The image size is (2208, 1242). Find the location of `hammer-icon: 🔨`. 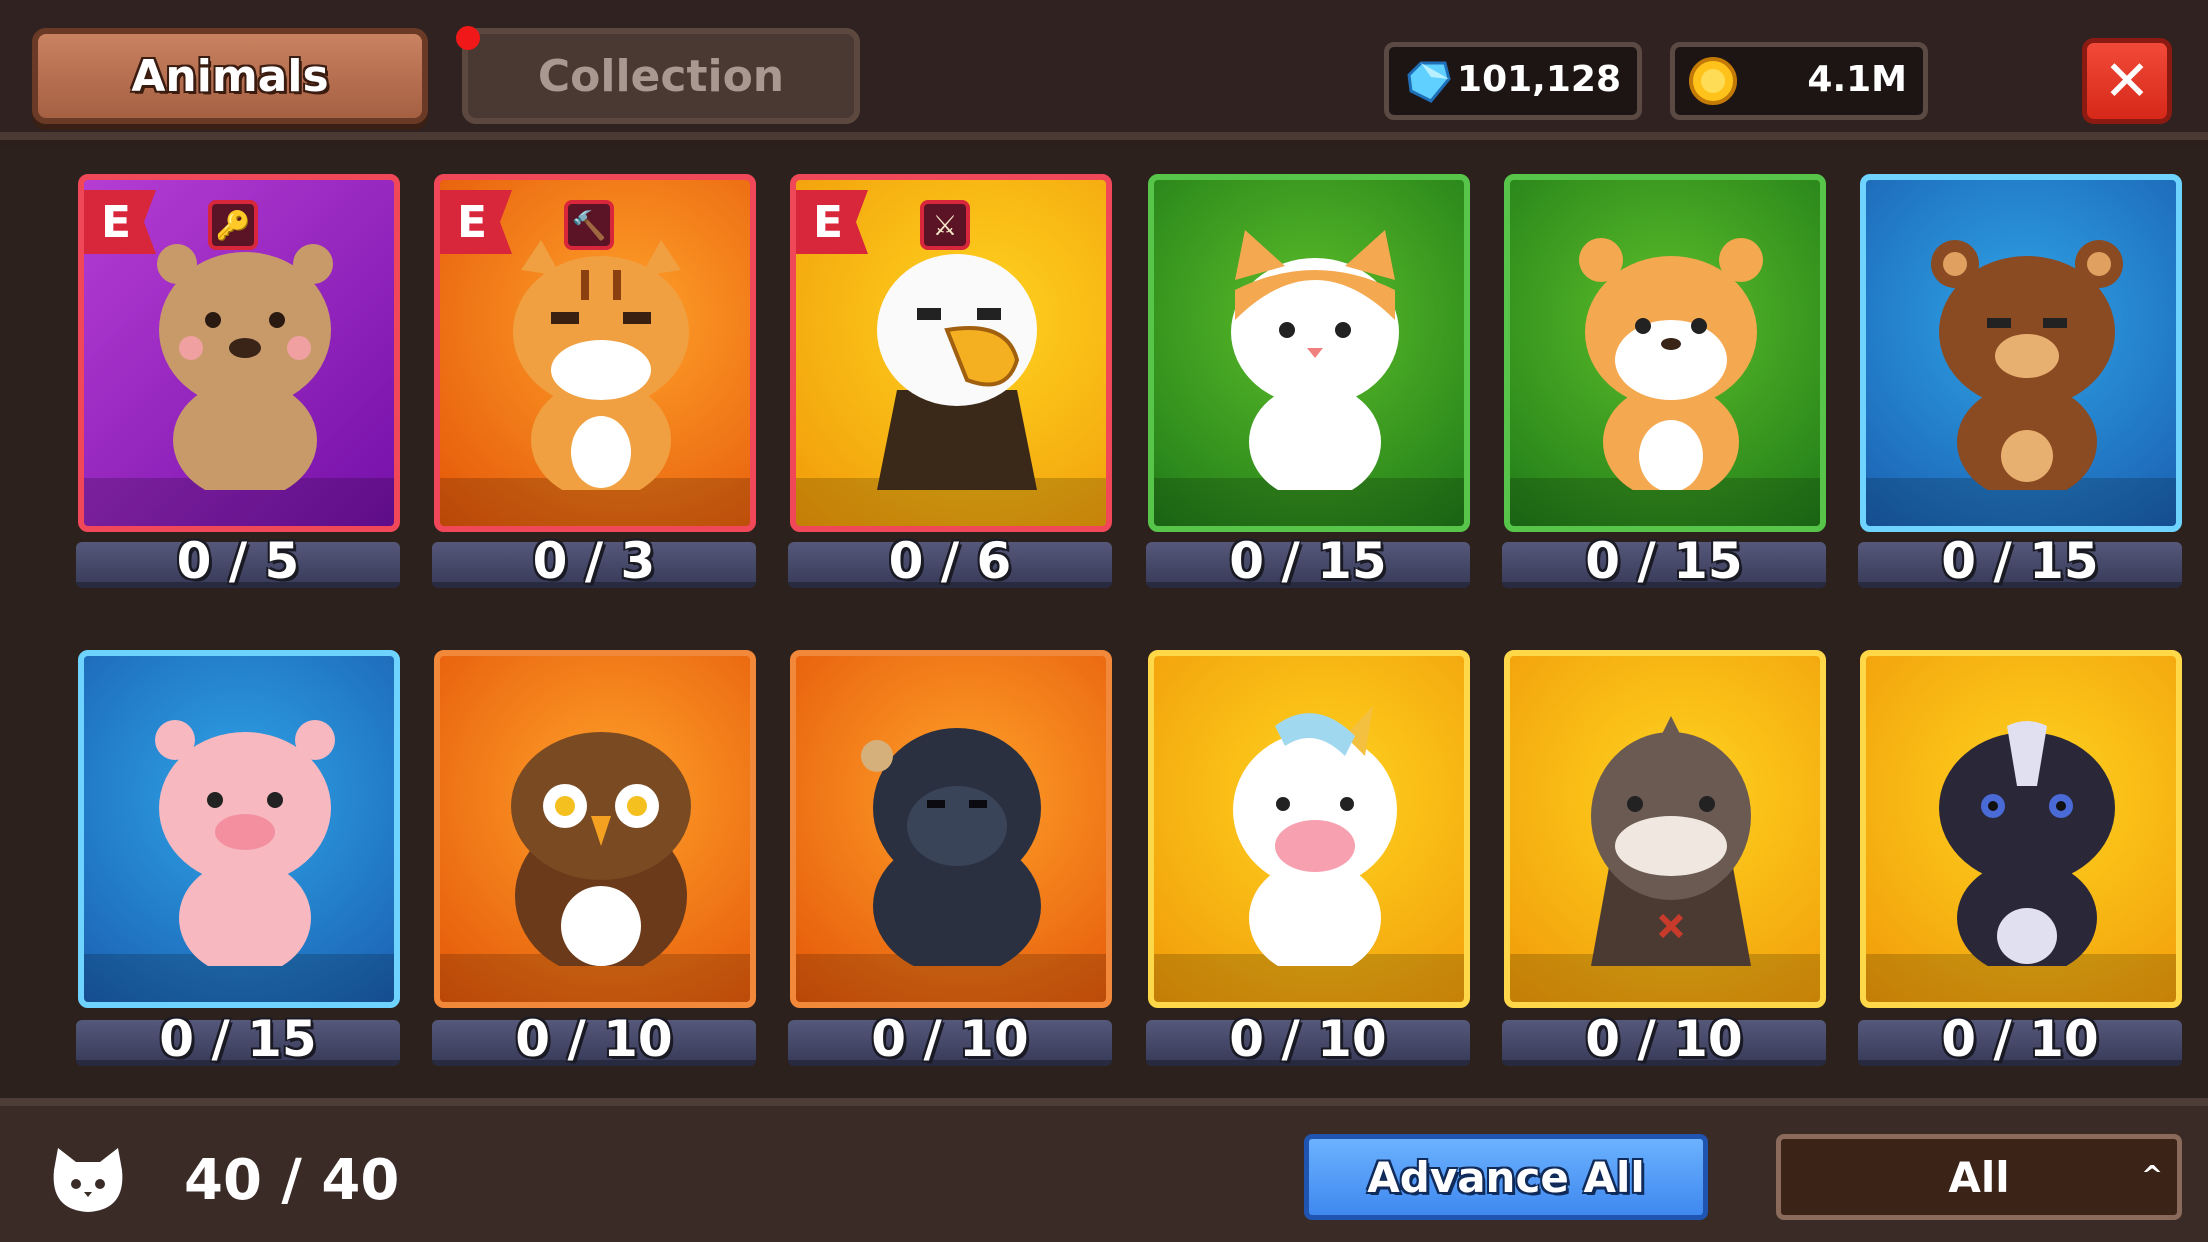

hammer-icon: 🔨 is located at coordinates (589, 225).